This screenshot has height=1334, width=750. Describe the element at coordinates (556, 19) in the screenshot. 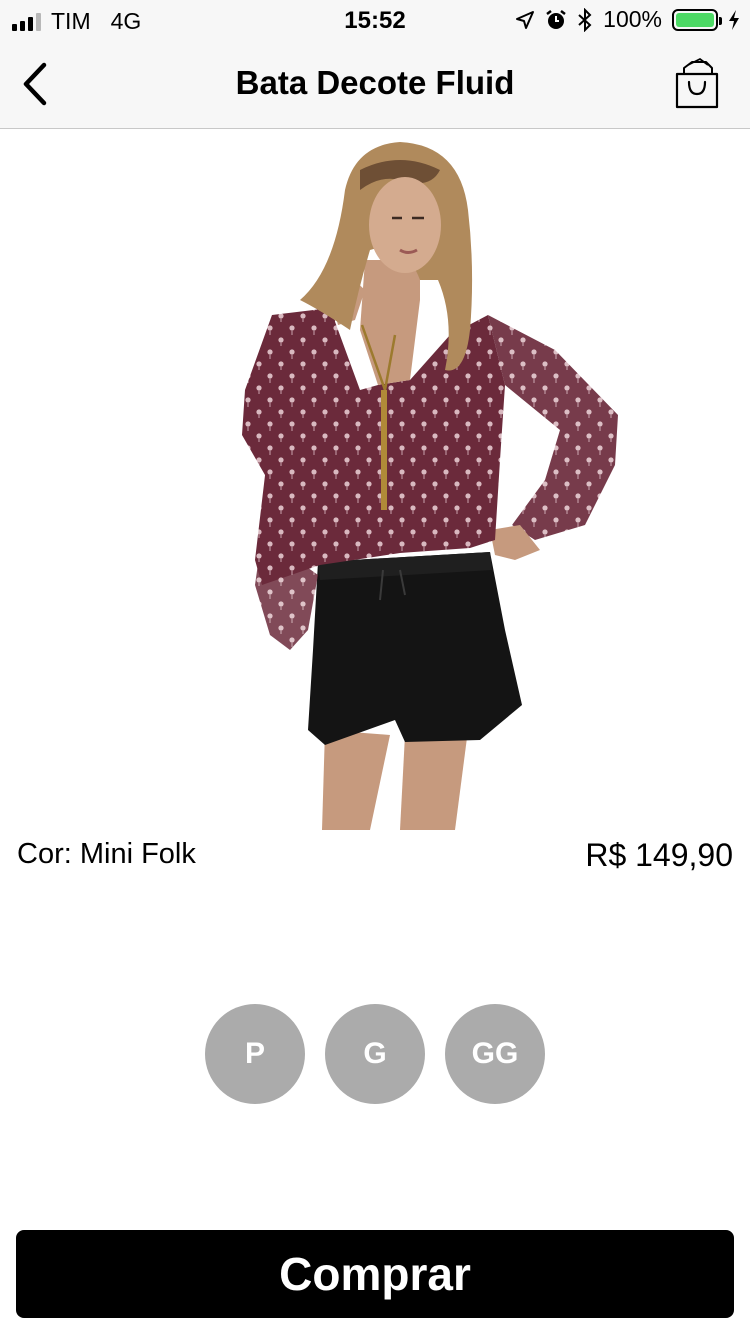

I see `alarm-icon` at that location.